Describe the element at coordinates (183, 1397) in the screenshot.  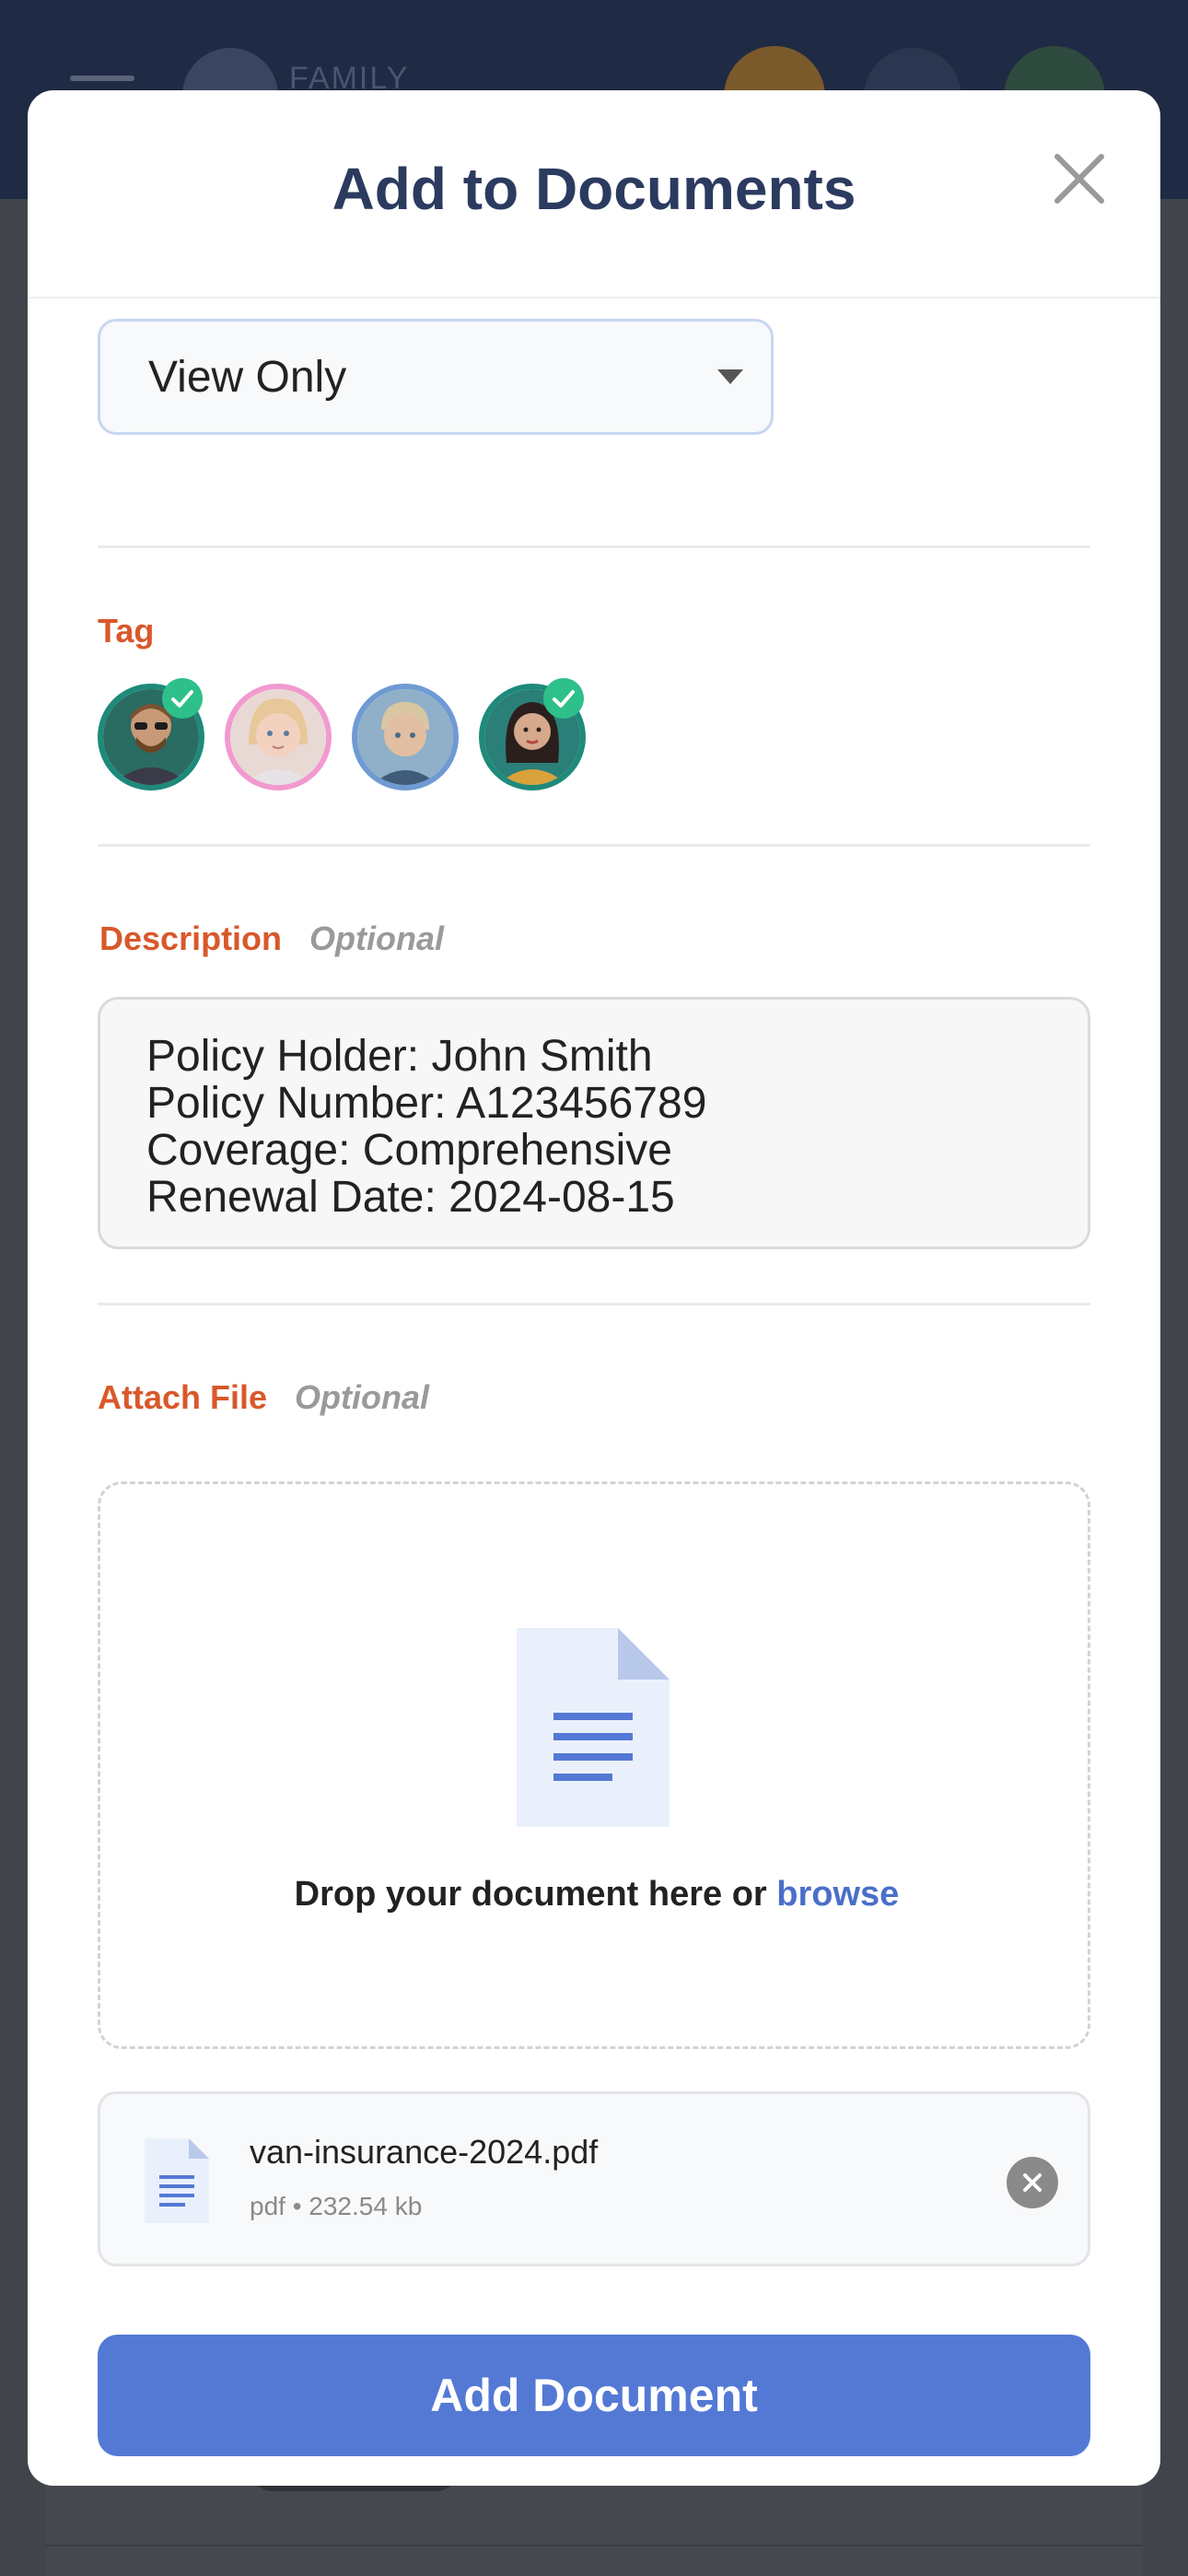
I see `attach-file-label: Attach File` at that location.